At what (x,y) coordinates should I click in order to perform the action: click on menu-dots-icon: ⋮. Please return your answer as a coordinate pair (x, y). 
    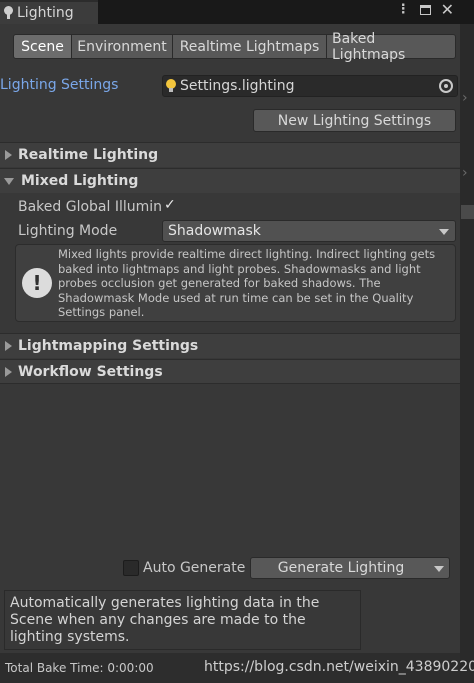
    Looking at the image, I should click on (403, 10).